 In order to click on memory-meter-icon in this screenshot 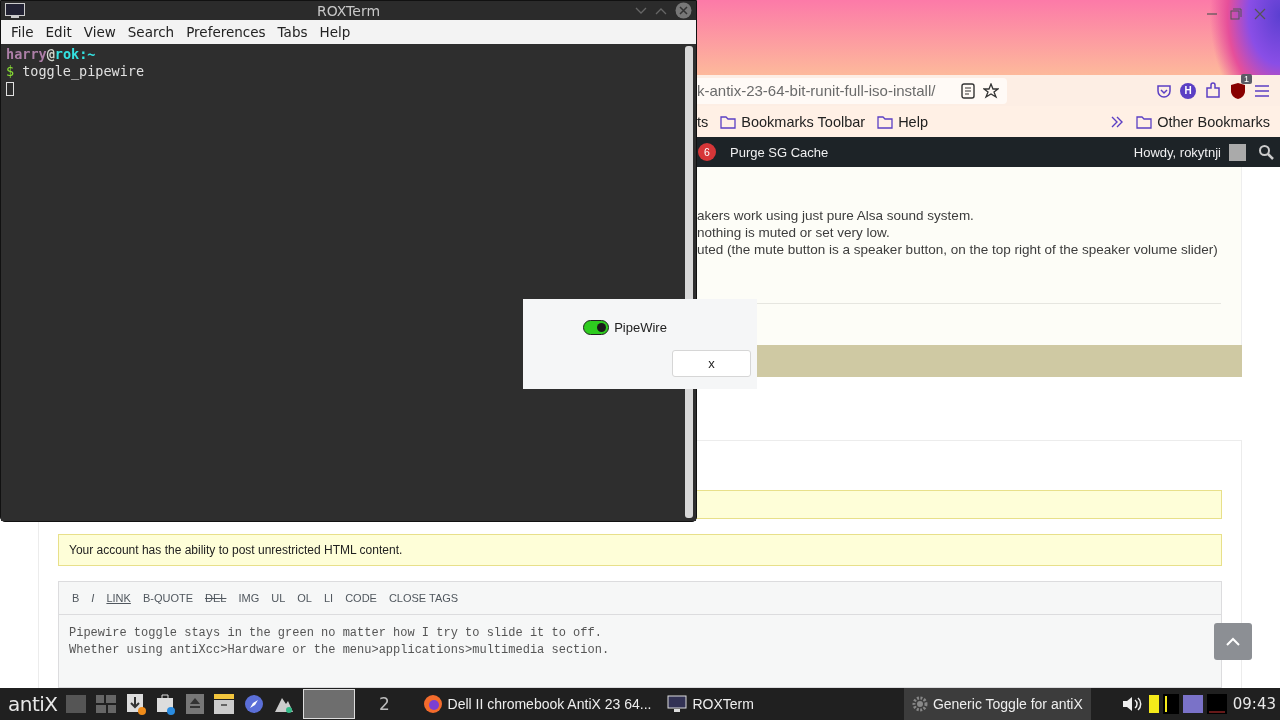, I will do `click(1192, 704)`.